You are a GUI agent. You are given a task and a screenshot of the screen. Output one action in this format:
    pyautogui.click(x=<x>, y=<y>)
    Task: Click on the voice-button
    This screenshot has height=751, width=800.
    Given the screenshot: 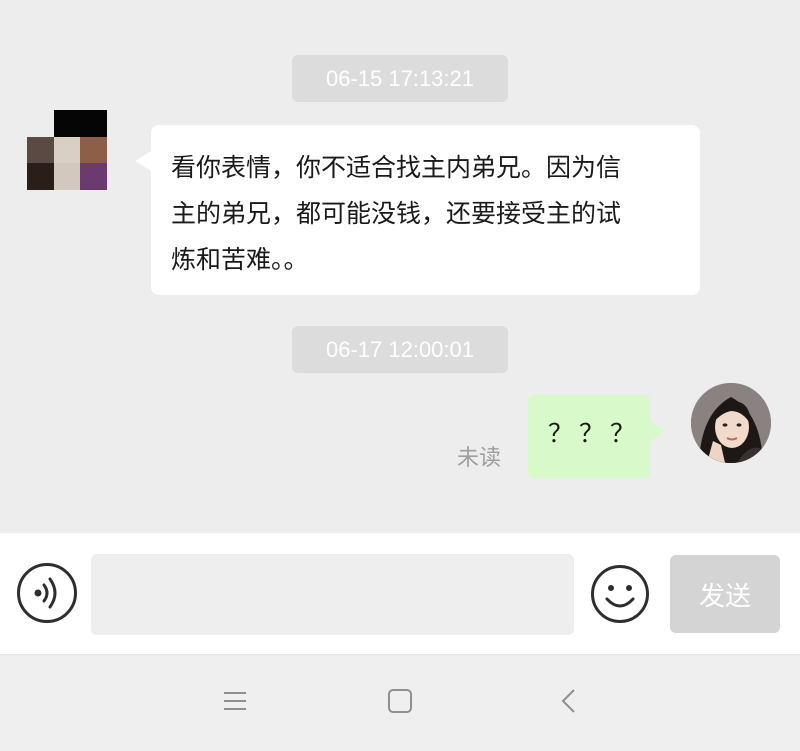 What is the action you would take?
    pyautogui.click(x=47, y=593)
    